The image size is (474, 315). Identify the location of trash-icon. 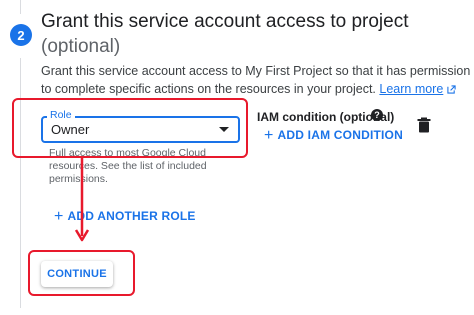
(424, 125).